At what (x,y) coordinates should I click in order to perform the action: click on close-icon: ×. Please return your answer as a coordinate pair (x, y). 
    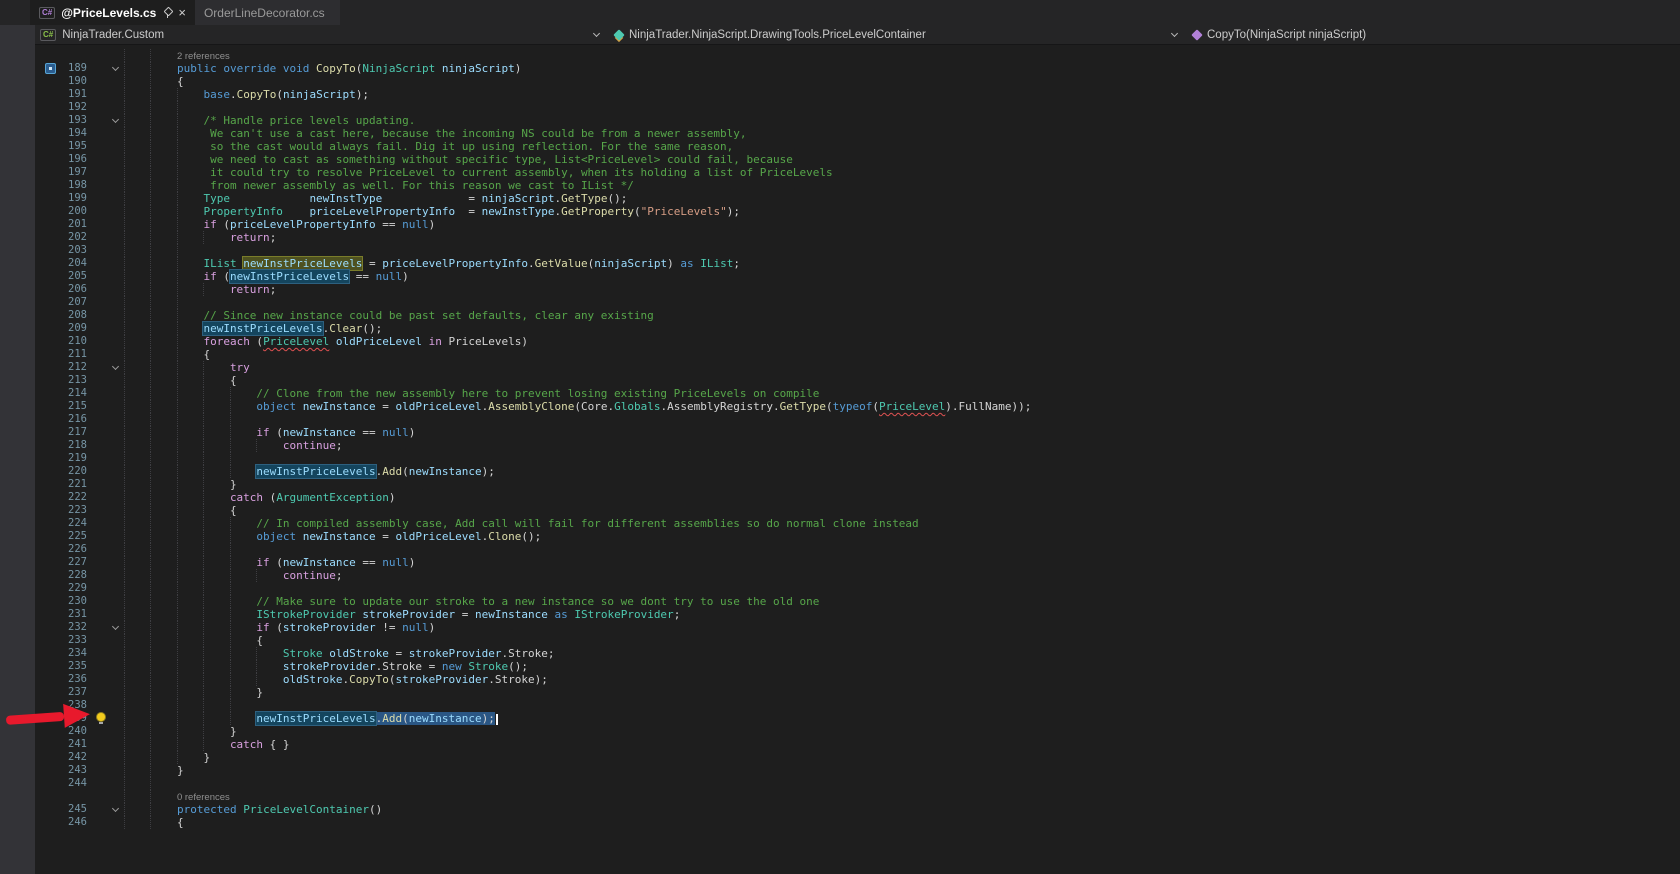
    Looking at the image, I should click on (182, 12).